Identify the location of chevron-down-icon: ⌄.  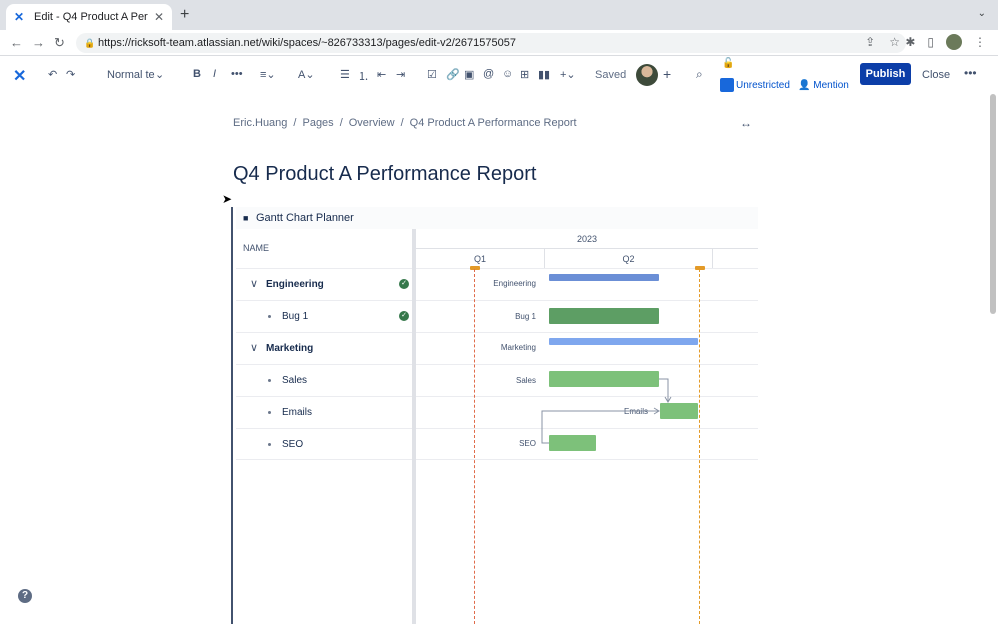
(982, 13).